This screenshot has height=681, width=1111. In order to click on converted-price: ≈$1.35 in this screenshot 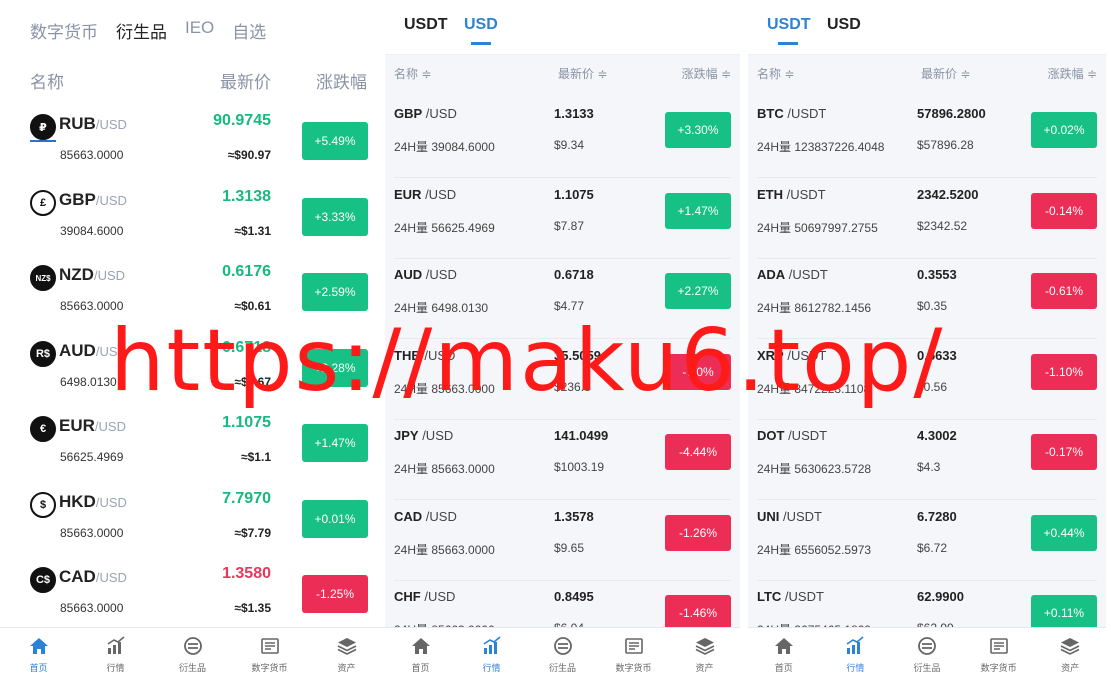, I will do `click(252, 608)`.